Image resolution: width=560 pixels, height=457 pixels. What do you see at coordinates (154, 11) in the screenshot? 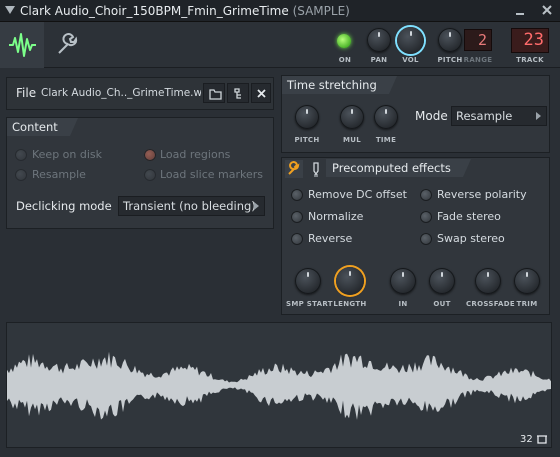
I see `window-title-text: Clark Audio_Choir_150BPM_Fmin_GrimeTime` at bounding box center [154, 11].